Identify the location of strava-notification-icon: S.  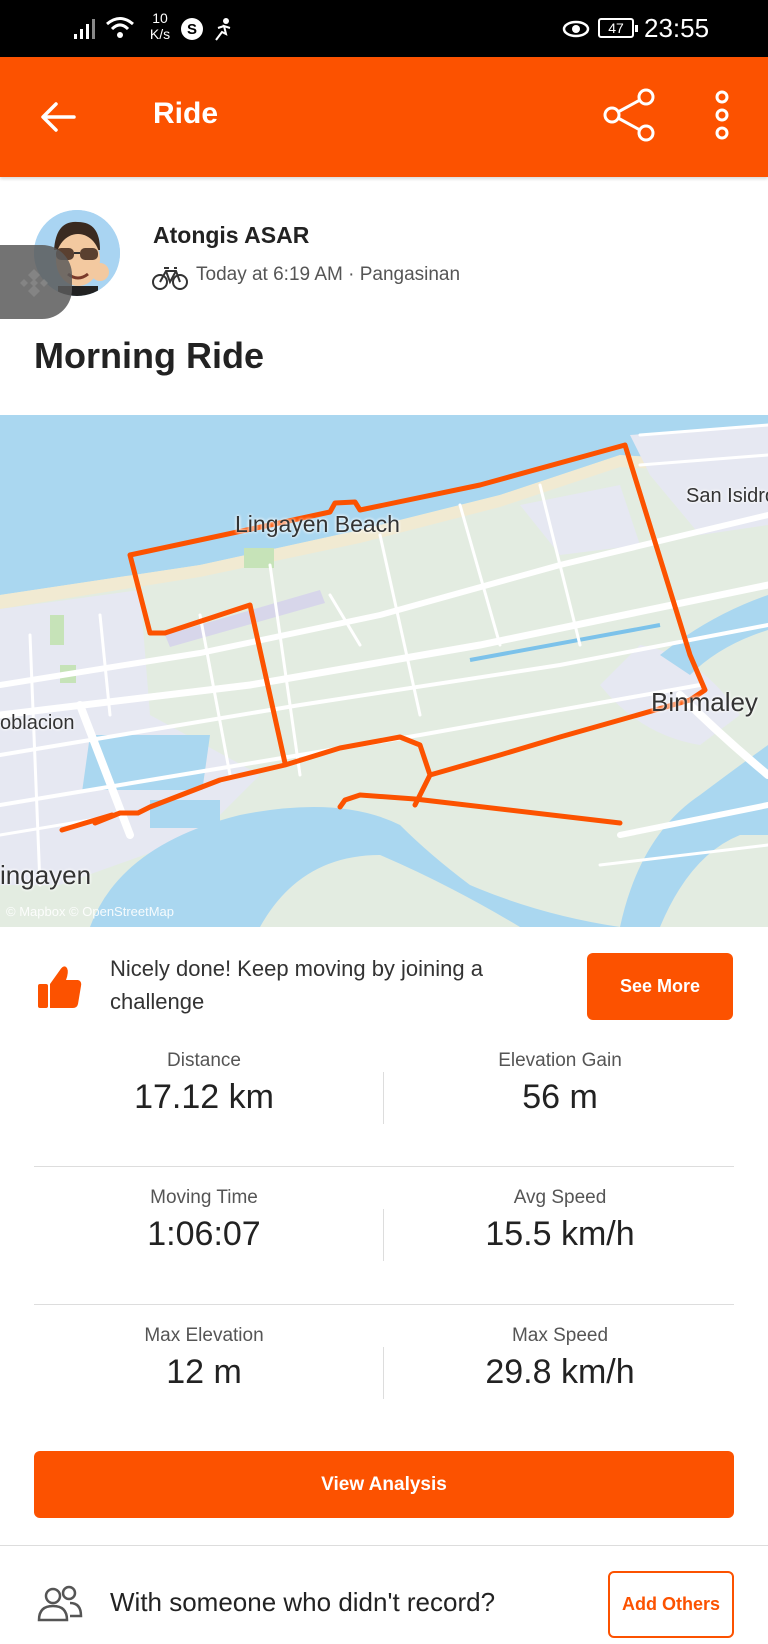
(192, 29).